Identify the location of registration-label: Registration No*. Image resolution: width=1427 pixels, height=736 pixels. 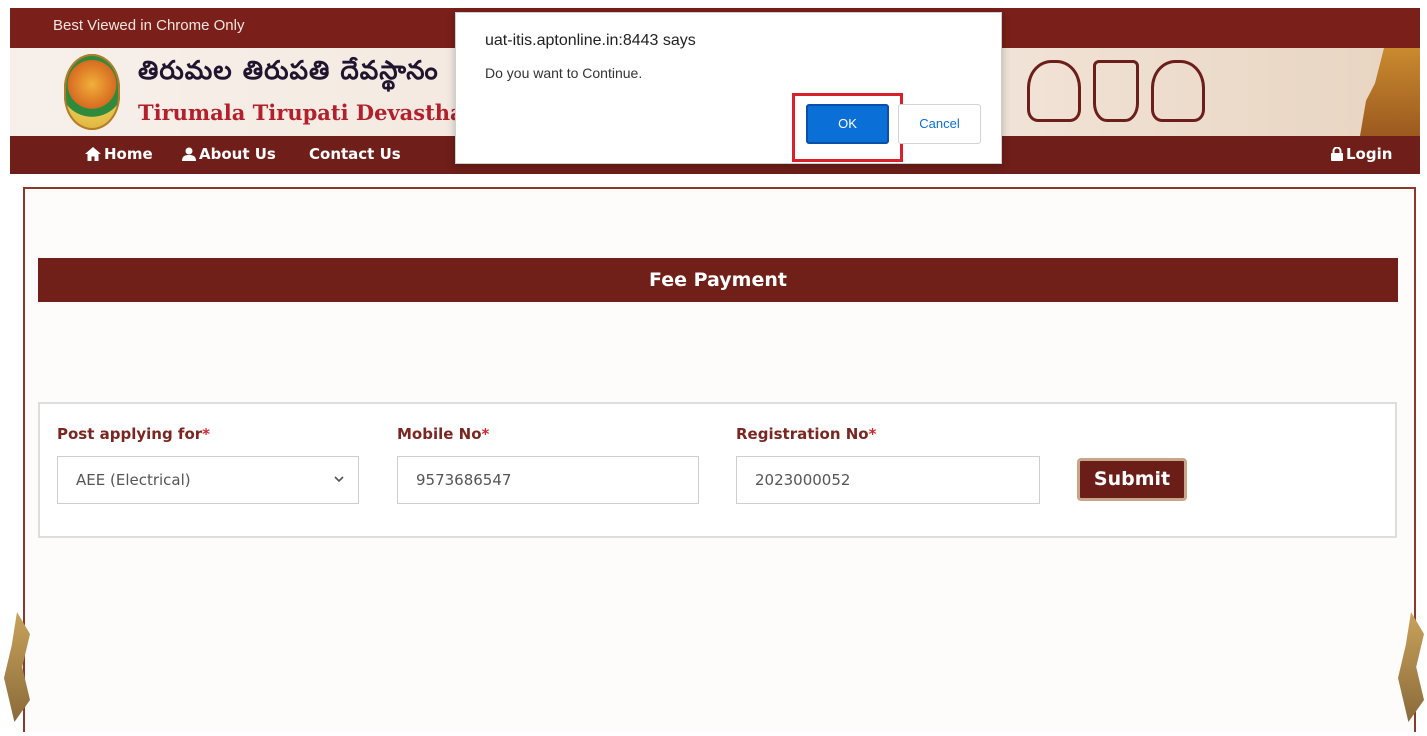
(806, 434).